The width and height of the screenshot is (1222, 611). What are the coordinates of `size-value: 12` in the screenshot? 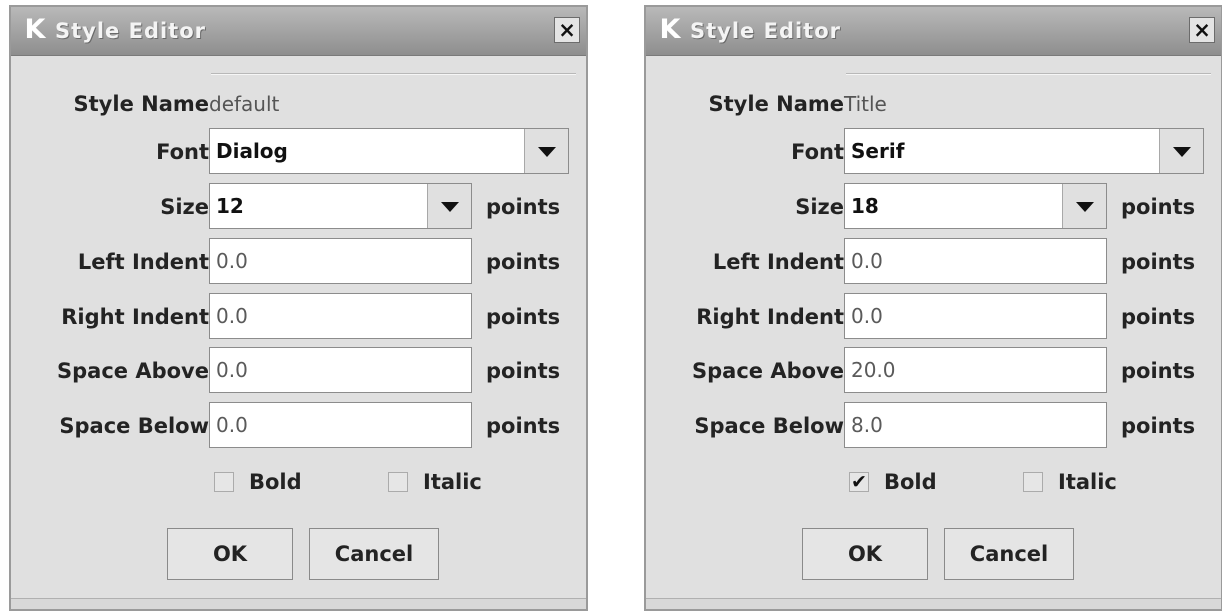 It's located at (230, 206).